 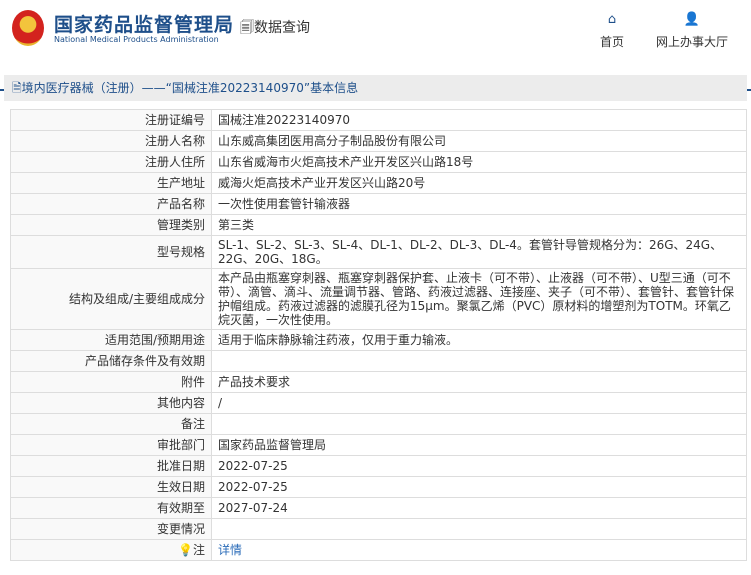 What do you see at coordinates (612, 42) in the screenshot?
I see `nav-home-label: 首页` at bounding box center [612, 42].